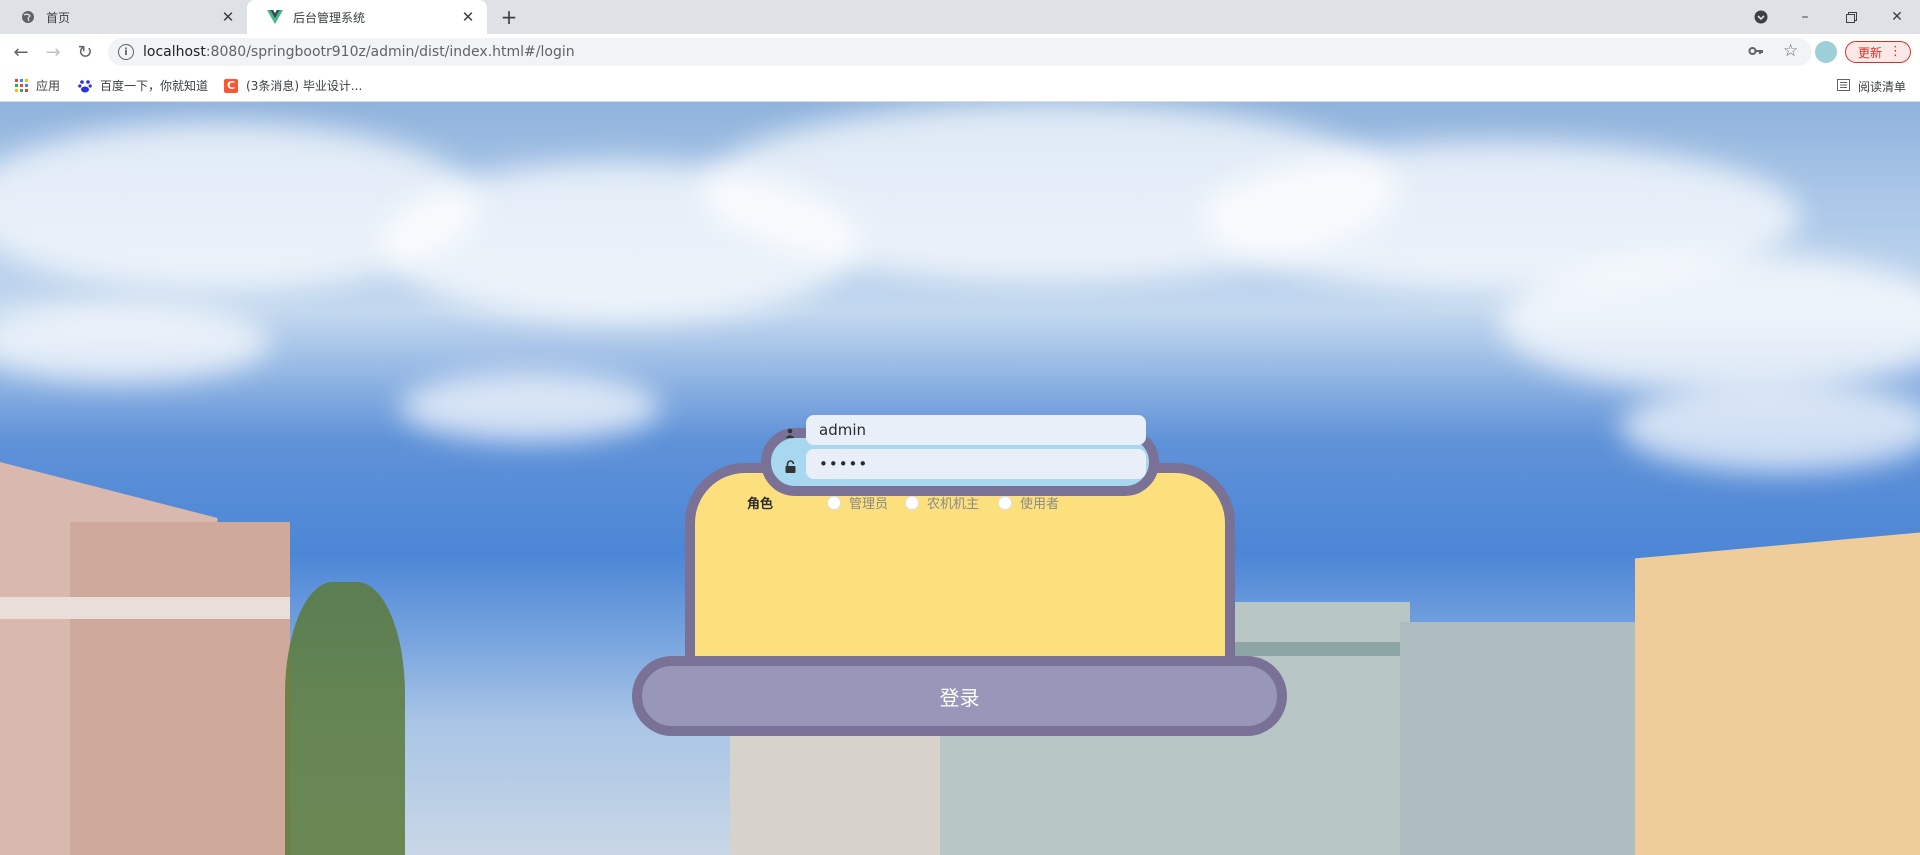 The image size is (1920, 855). What do you see at coordinates (790, 433) in the screenshot?
I see `user-icon` at bounding box center [790, 433].